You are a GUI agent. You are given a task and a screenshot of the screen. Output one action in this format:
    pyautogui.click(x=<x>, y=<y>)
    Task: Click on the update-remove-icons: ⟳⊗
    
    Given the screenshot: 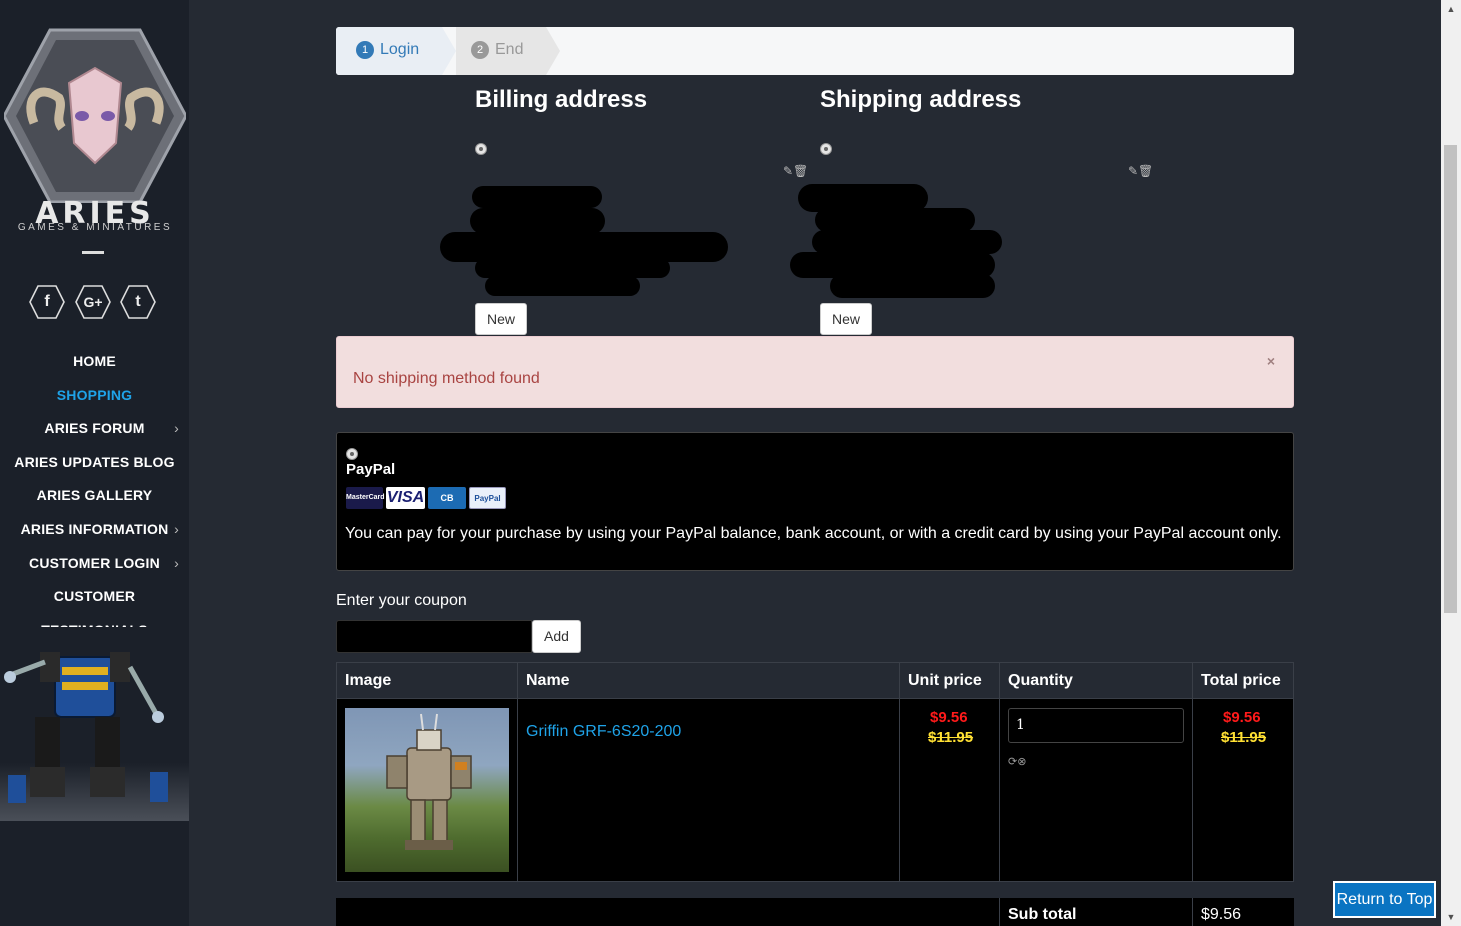 What is the action you would take?
    pyautogui.click(x=1017, y=761)
    